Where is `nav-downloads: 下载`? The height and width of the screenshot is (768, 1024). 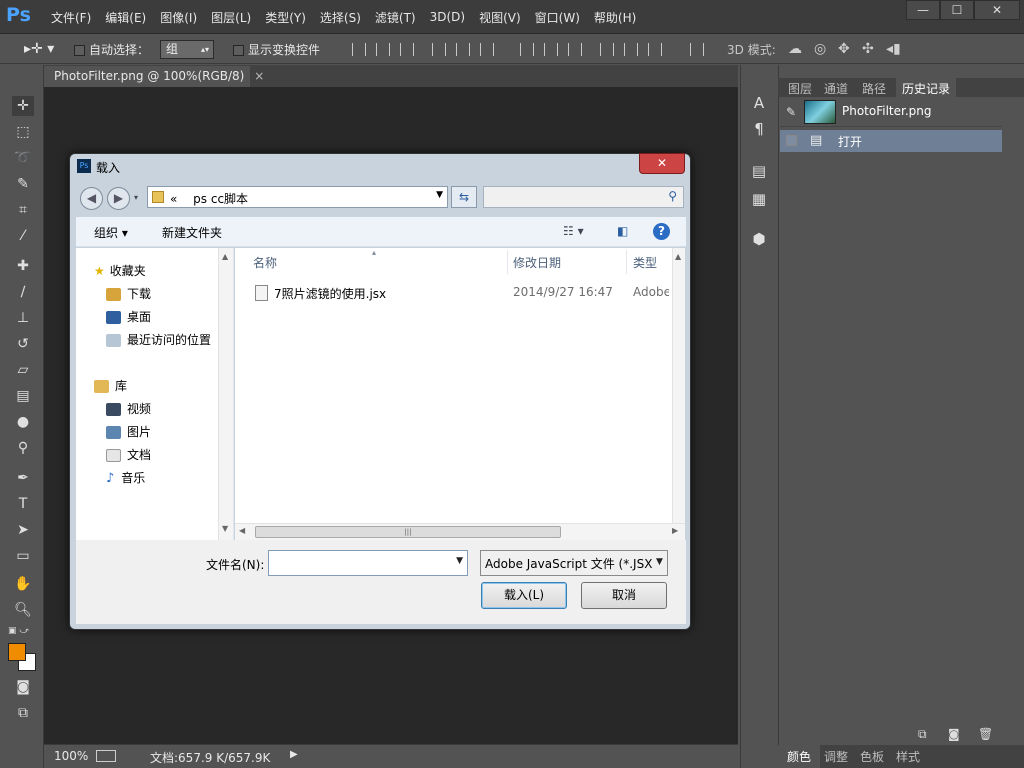
nav-downloads: 下载 is located at coordinates (128, 293).